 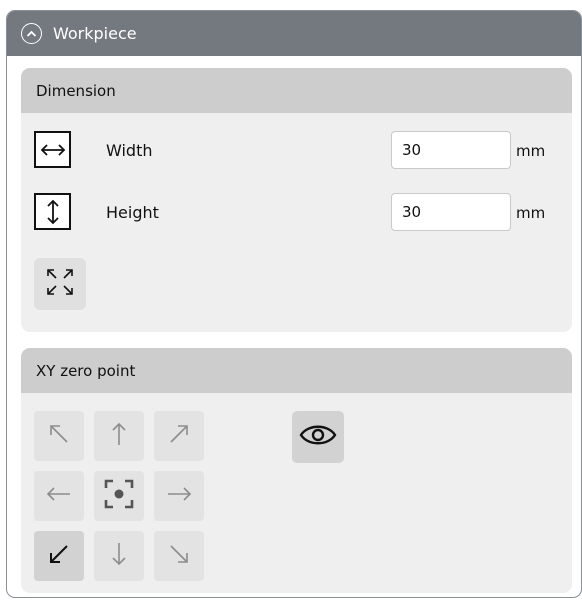 What do you see at coordinates (296, 370) in the screenshot?
I see `xy-zero-header: XY zero point` at bounding box center [296, 370].